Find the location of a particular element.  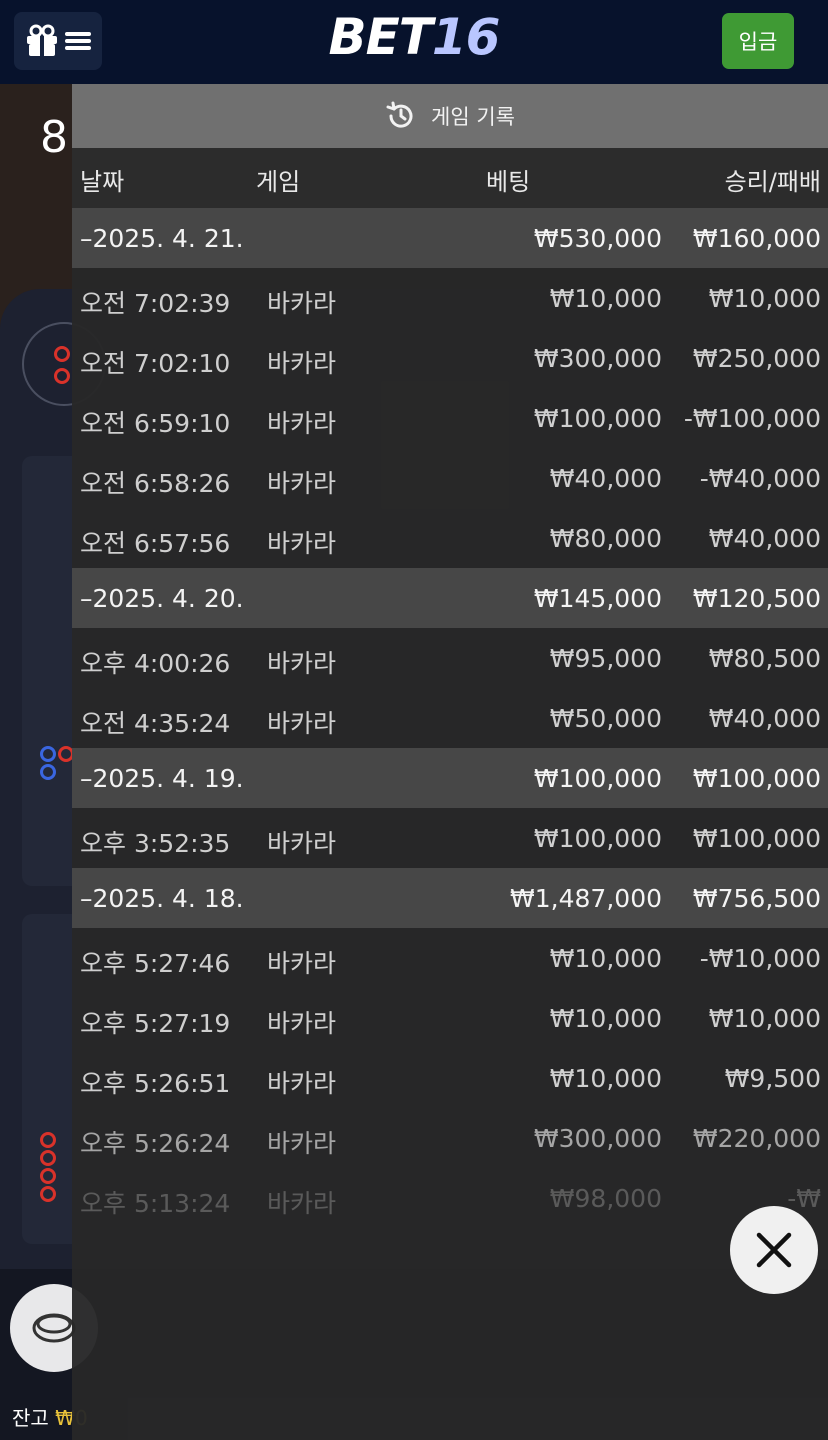

row-bet: ₩95,000 is located at coordinates (605, 658).